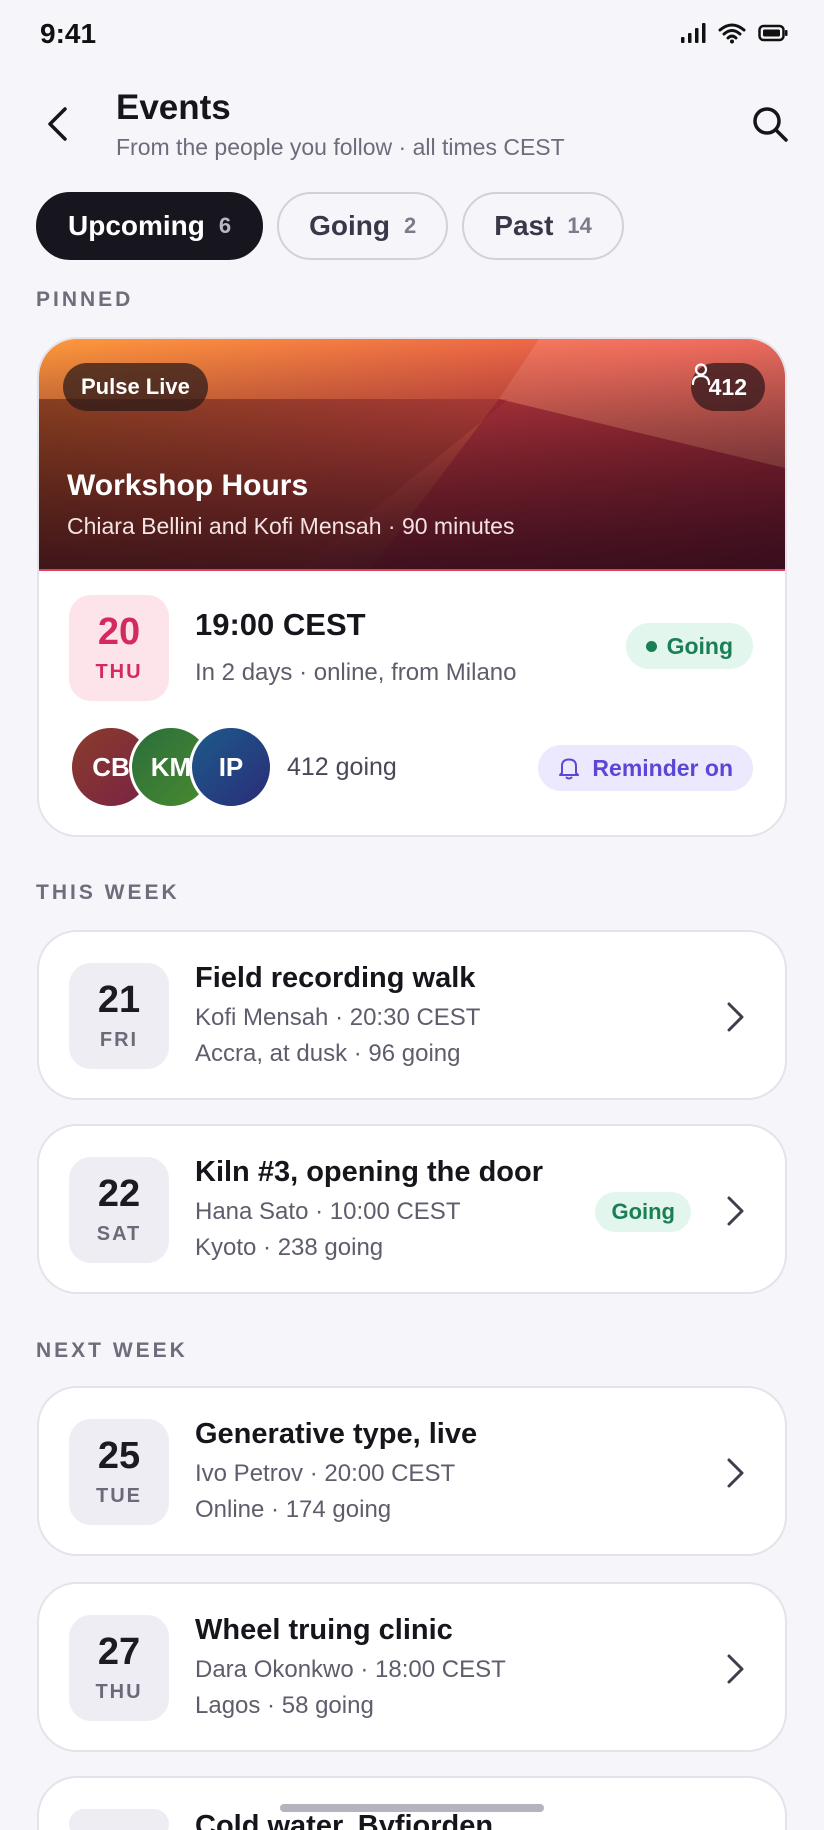 The image size is (824, 1830). I want to click on home-indicator, so click(412, 1808).